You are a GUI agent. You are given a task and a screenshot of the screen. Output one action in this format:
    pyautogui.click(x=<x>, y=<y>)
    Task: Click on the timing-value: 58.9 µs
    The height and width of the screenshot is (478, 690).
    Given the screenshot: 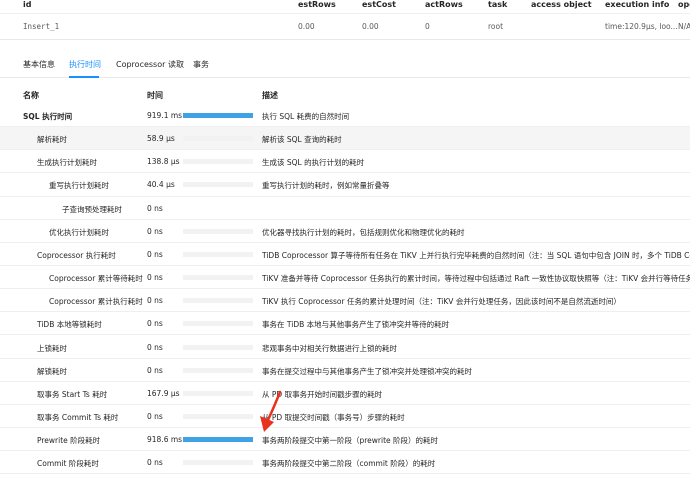 What is the action you would take?
    pyautogui.click(x=161, y=139)
    